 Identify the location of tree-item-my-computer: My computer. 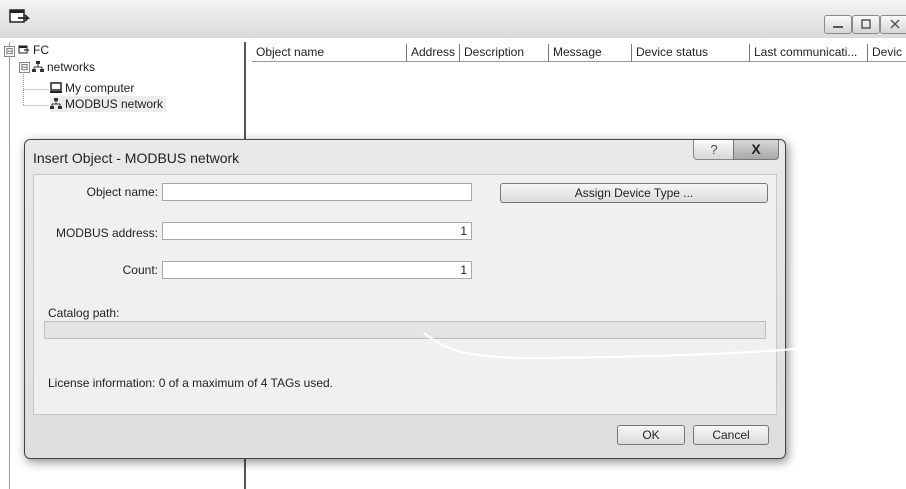
(92, 88).